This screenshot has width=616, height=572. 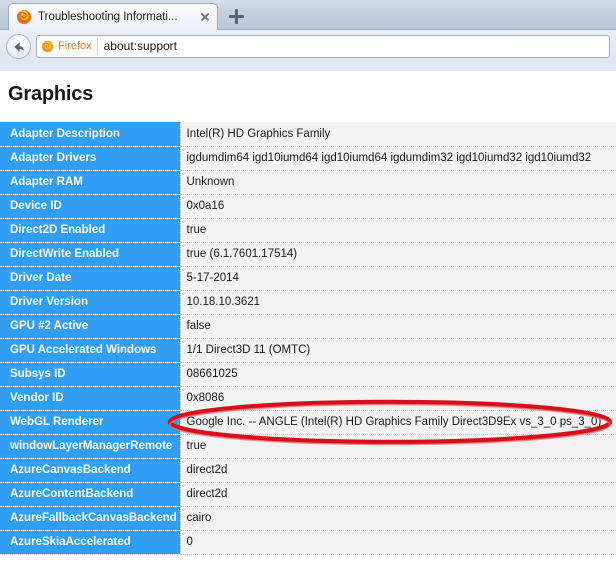 I want to click on new-tab-button, so click(x=236, y=16).